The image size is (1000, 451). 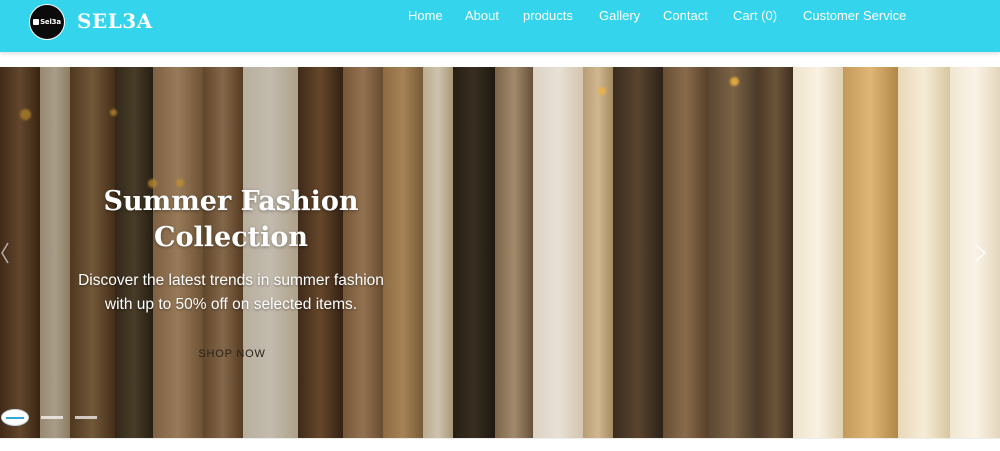 What do you see at coordinates (231, 237) in the screenshot?
I see `hero-title-line-2: Collection` at bounding box center [231, 237].